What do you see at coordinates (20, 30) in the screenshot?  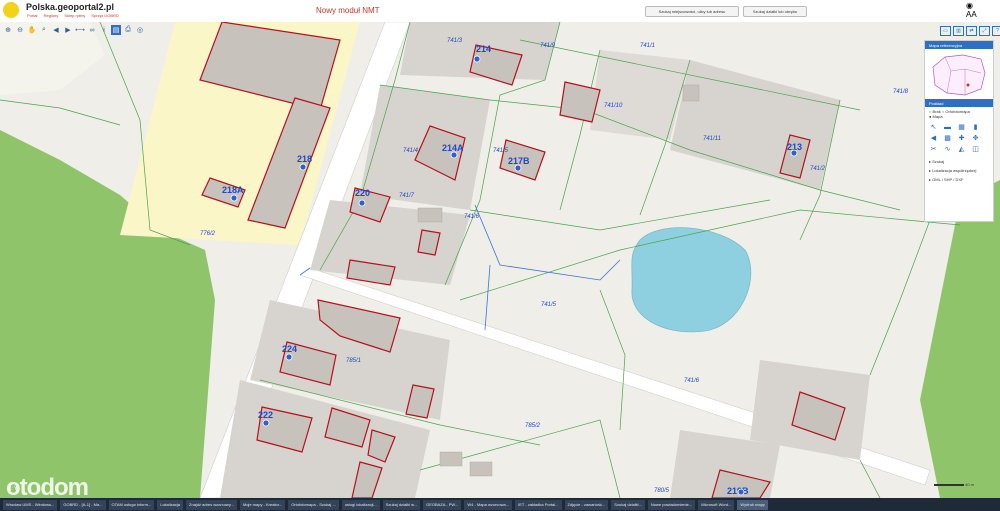 I see `zoom-out-icon: ⊖` at bounding box center [20, 30].